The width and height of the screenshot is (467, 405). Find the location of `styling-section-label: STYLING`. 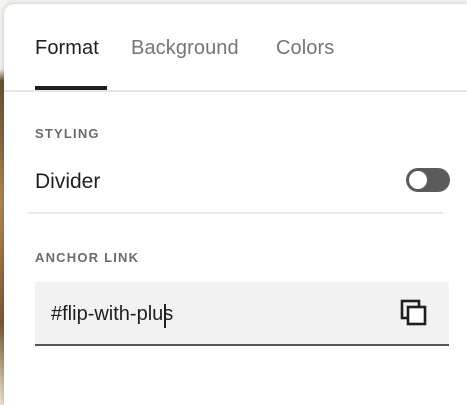

styling-section-label: STYLING is located at coordinates (67, 133).